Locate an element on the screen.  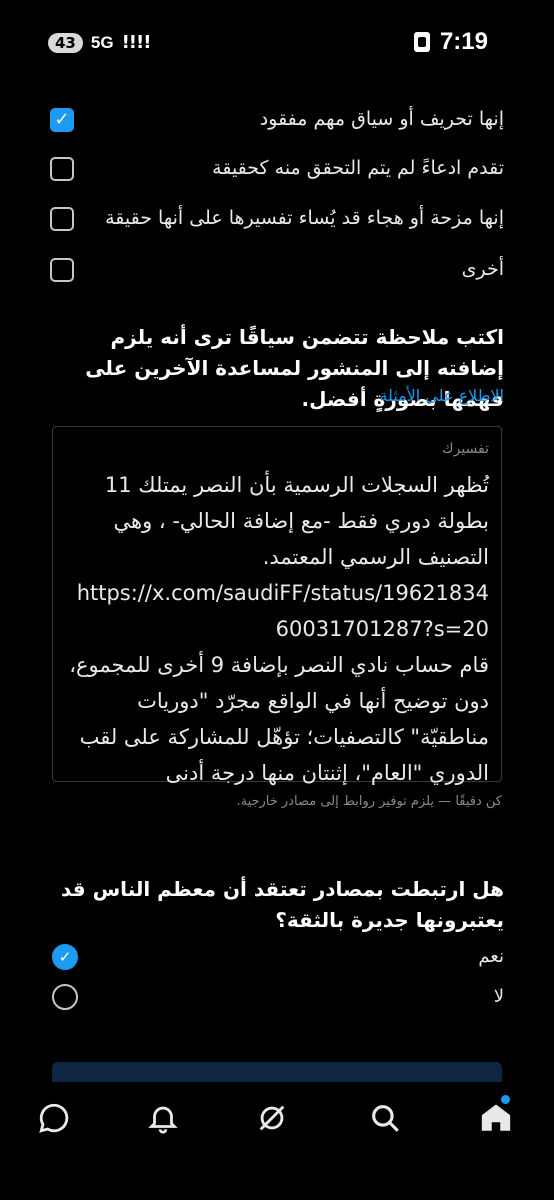
network-type: 5G is located at coordinates (102, 42).